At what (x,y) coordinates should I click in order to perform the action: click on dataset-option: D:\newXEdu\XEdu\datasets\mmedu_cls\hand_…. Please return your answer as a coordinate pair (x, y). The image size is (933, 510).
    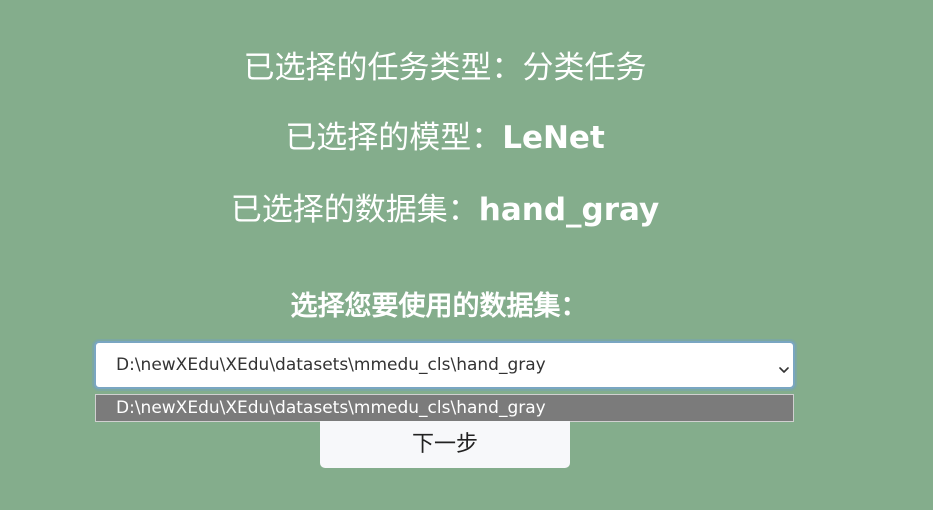
    Looking at the image, I should click on (331, 408).